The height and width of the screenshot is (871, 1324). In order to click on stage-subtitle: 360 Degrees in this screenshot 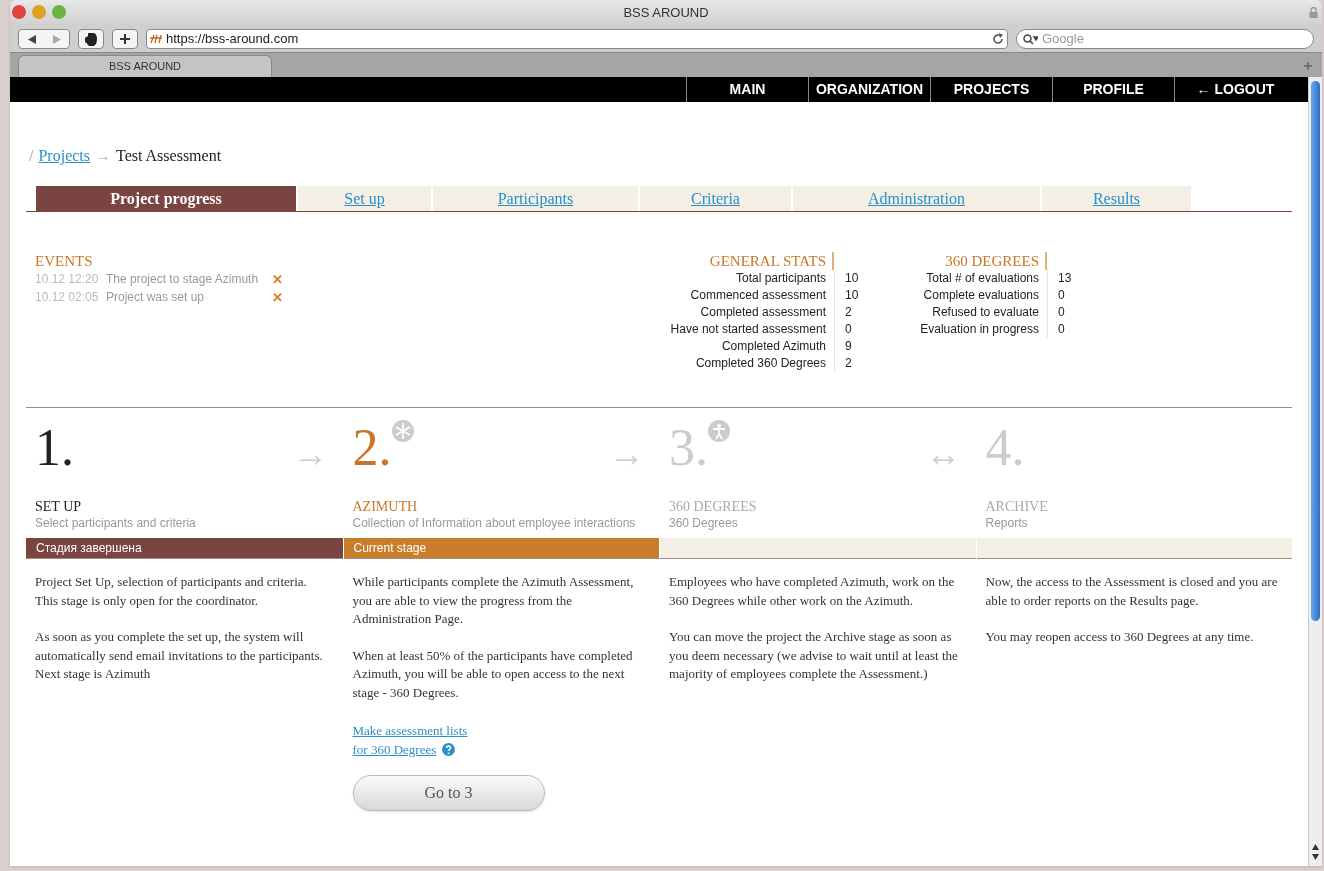, I will do `click(703, 523)`.